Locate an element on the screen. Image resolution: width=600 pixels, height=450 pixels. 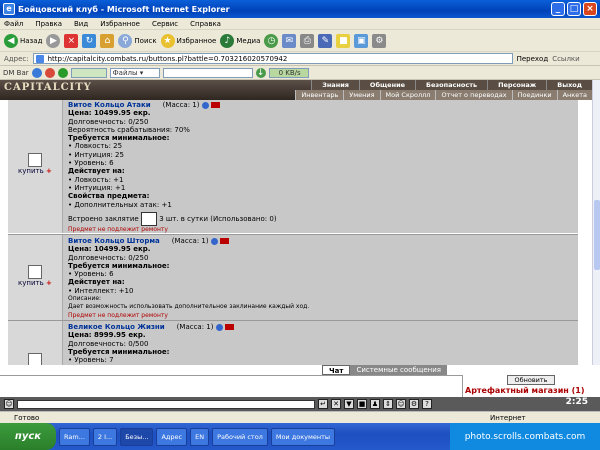
research-icon: ▣ is located at coordinates (361, 40).